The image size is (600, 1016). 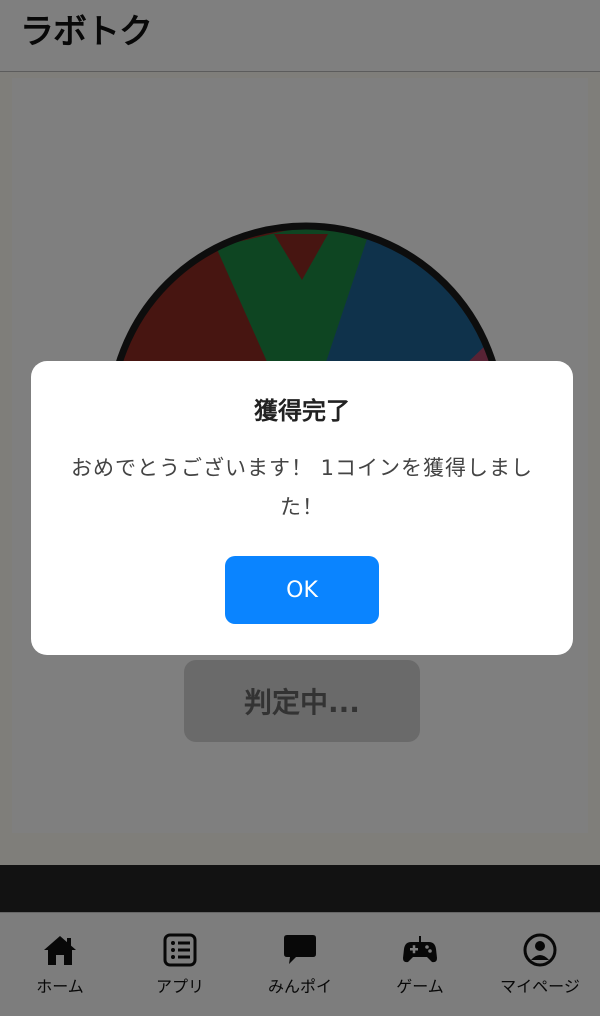 What do you see at coordinates (302, 590) in the screenshot?
I see `ok-button: OK` at bounding box center [302, 590].